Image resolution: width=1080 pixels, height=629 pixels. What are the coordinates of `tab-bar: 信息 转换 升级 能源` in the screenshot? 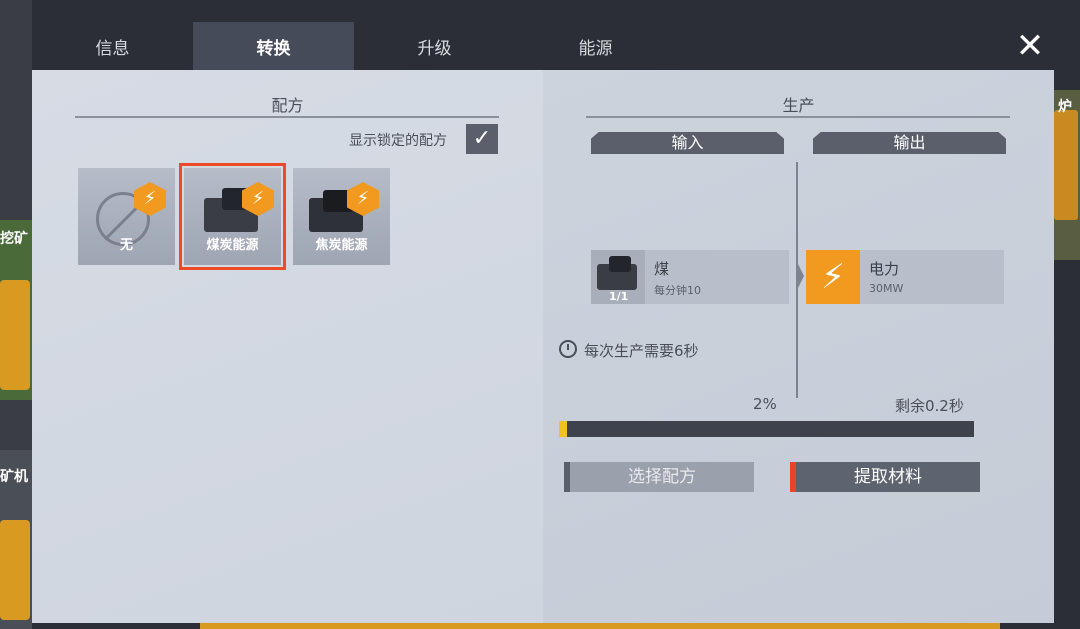 It's located at (354, 46).